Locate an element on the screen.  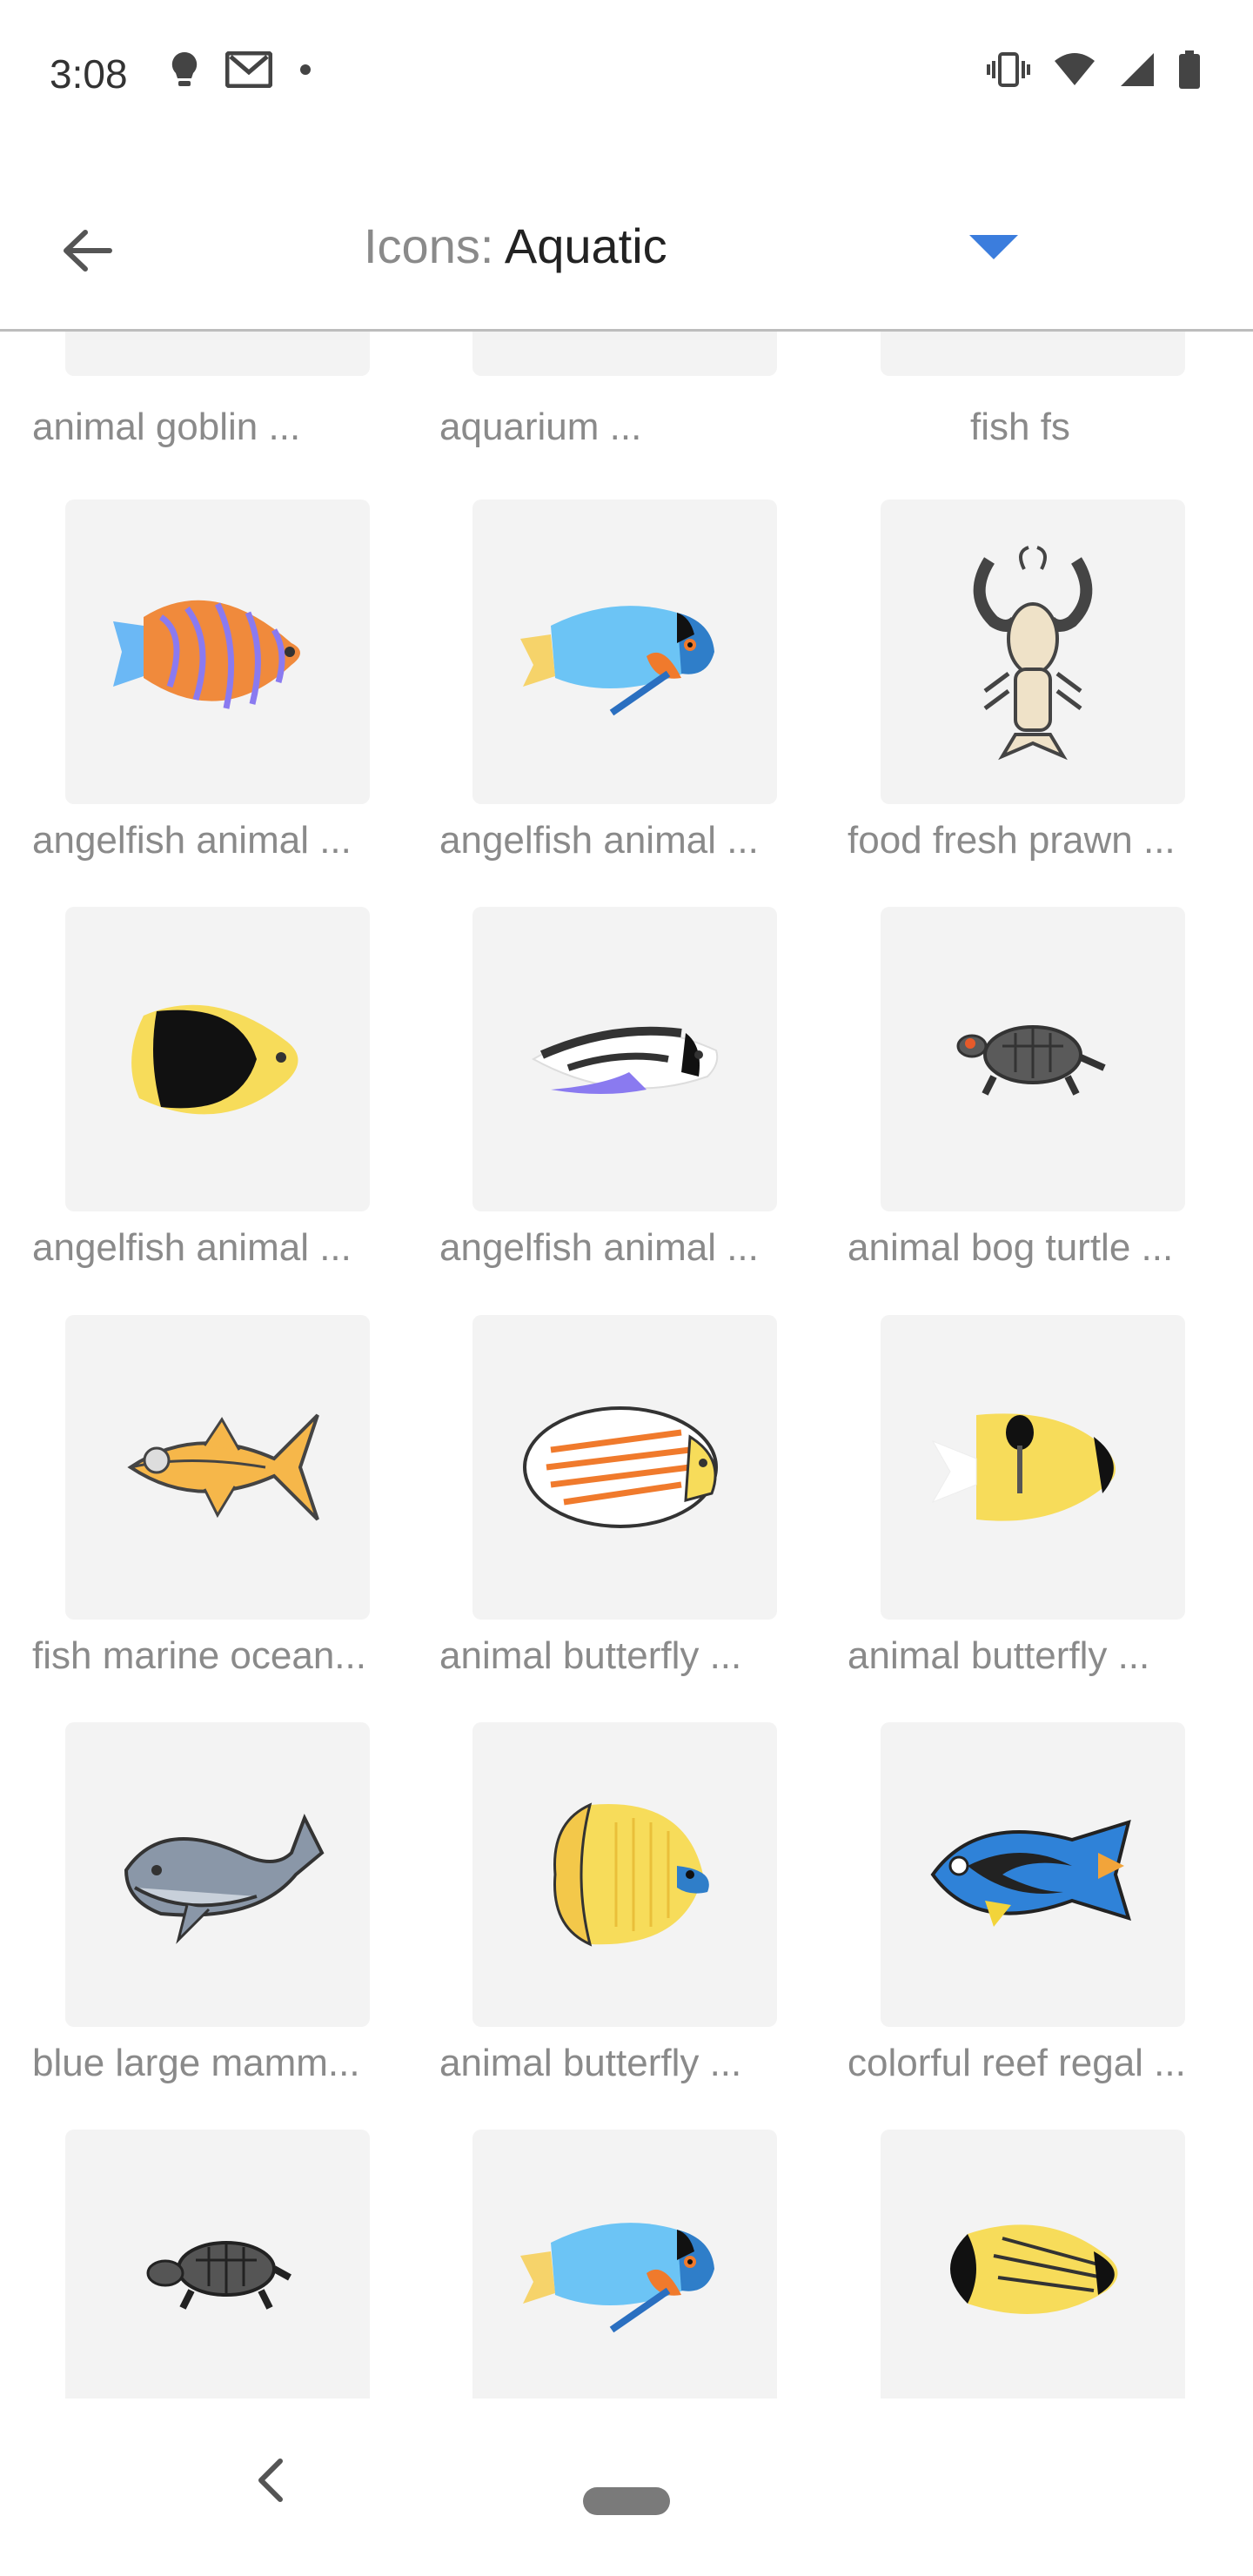
regal-tang-icon is located at coordinates (1030, 1874).